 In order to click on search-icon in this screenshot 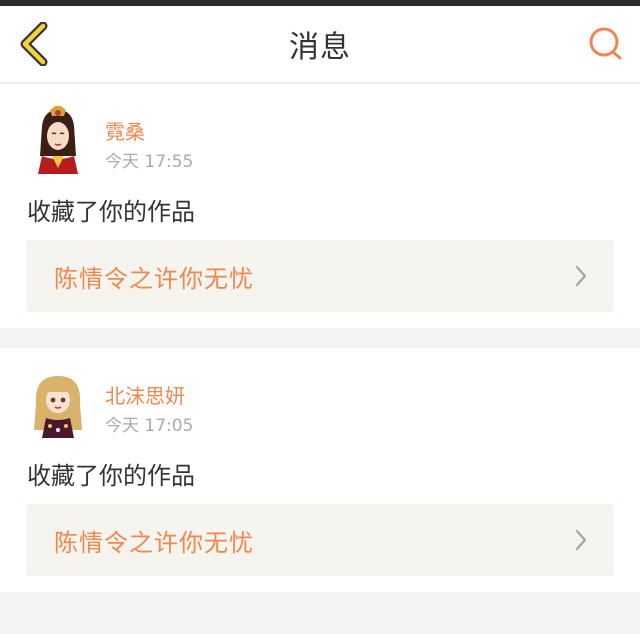, I will do `click(605, 43)`.